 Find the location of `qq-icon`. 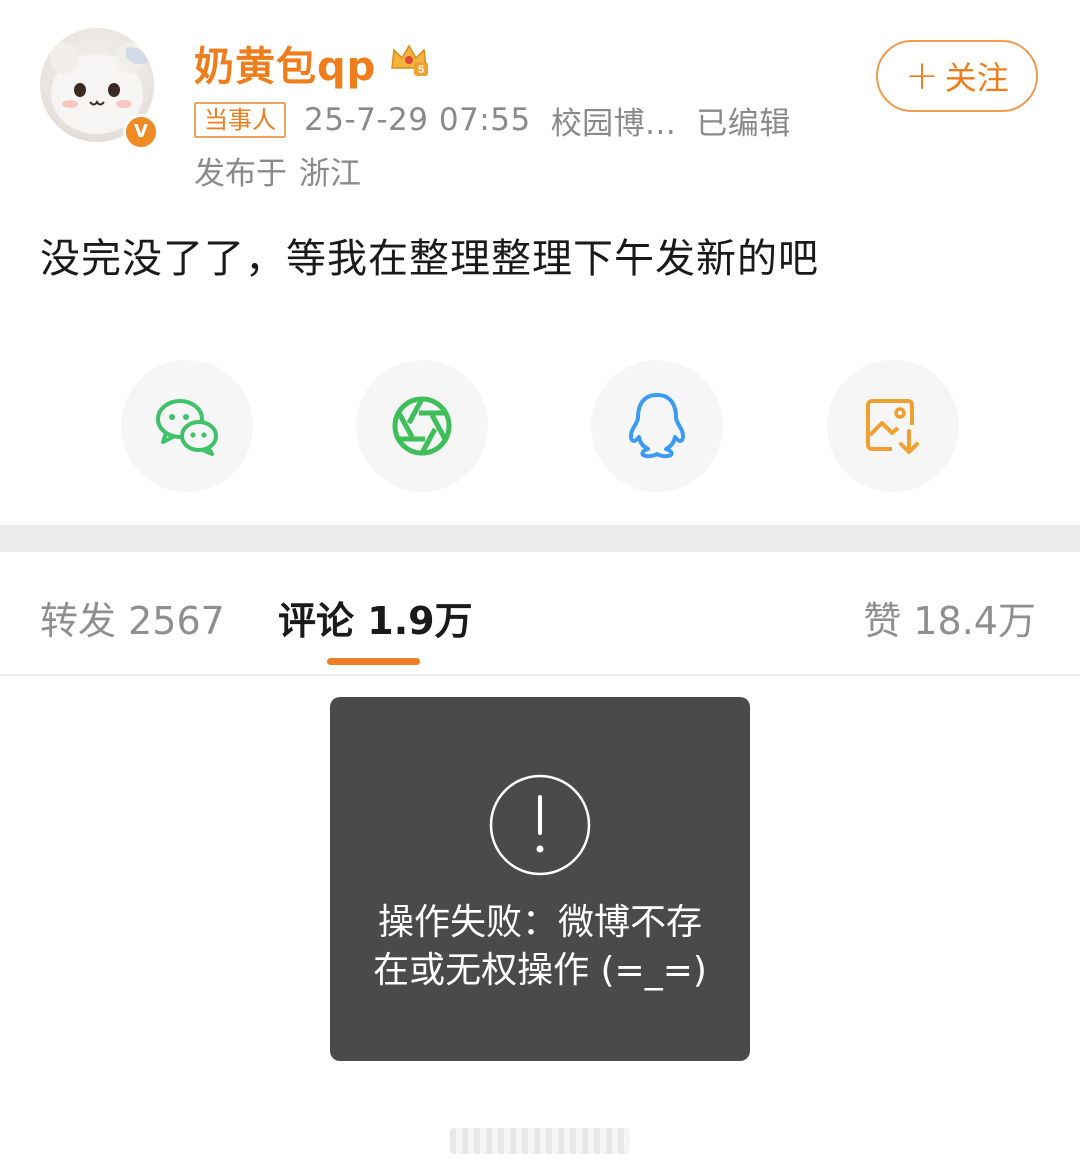

qq-icon is located at coordinates (657, 426).